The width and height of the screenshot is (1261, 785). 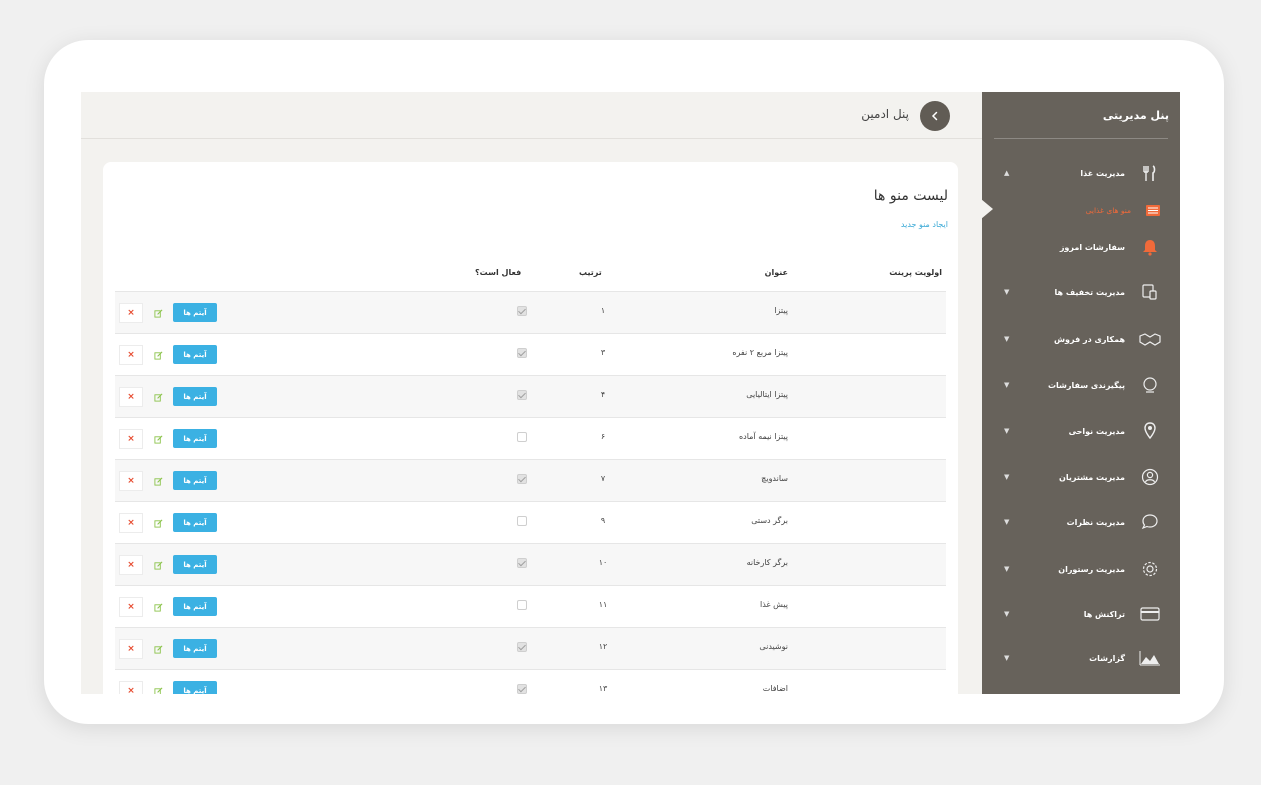 What do you see at coordinates (1081, 614) in the screenshot?
I see `sidebar-item-11: تراکنش ها ▼` at bounding box center [1081, 614].